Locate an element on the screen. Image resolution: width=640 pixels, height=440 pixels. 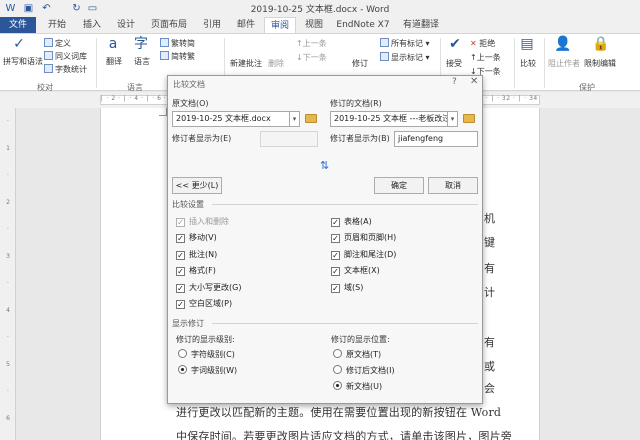
moves-checkbox: ✓ 移动(V) is located at coordinates (196, 237).